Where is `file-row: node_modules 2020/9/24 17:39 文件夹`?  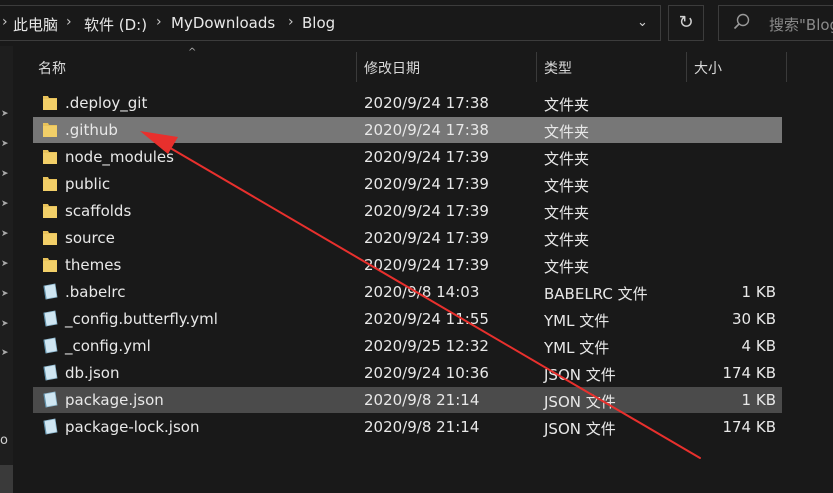
file-row: node_modules 2020/9/24 17:39 文件夹 is located at coordinates (407, 157).